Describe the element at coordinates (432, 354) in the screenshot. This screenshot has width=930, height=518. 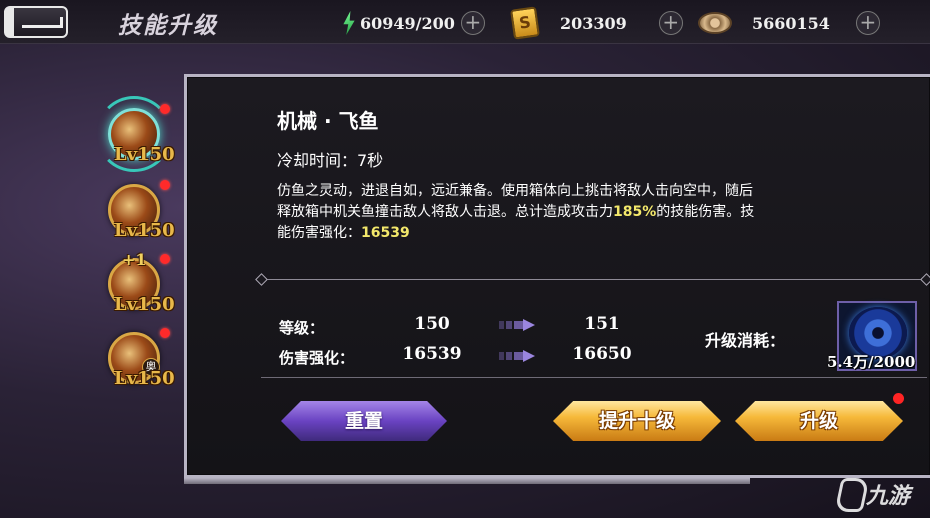
I see `damage-current: 16539` at that location.